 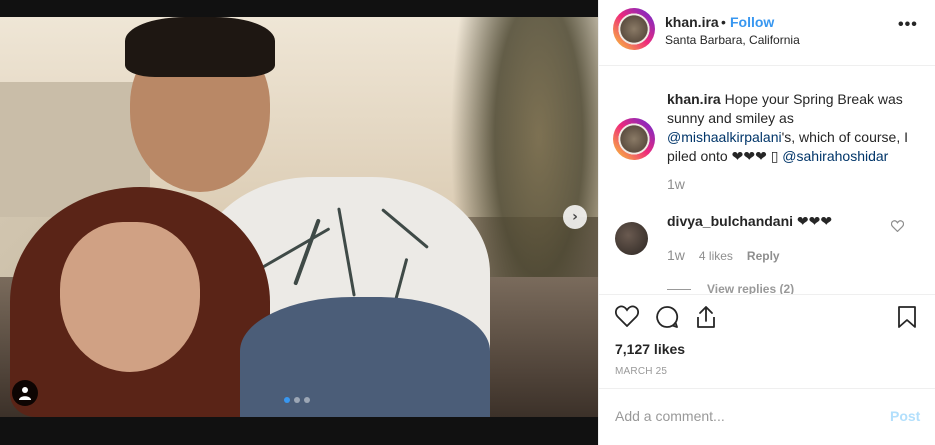 What do you see at coordinates (745, 416) in the screenshot?
I see `add-comment-input` at bounding box center [745, 416].